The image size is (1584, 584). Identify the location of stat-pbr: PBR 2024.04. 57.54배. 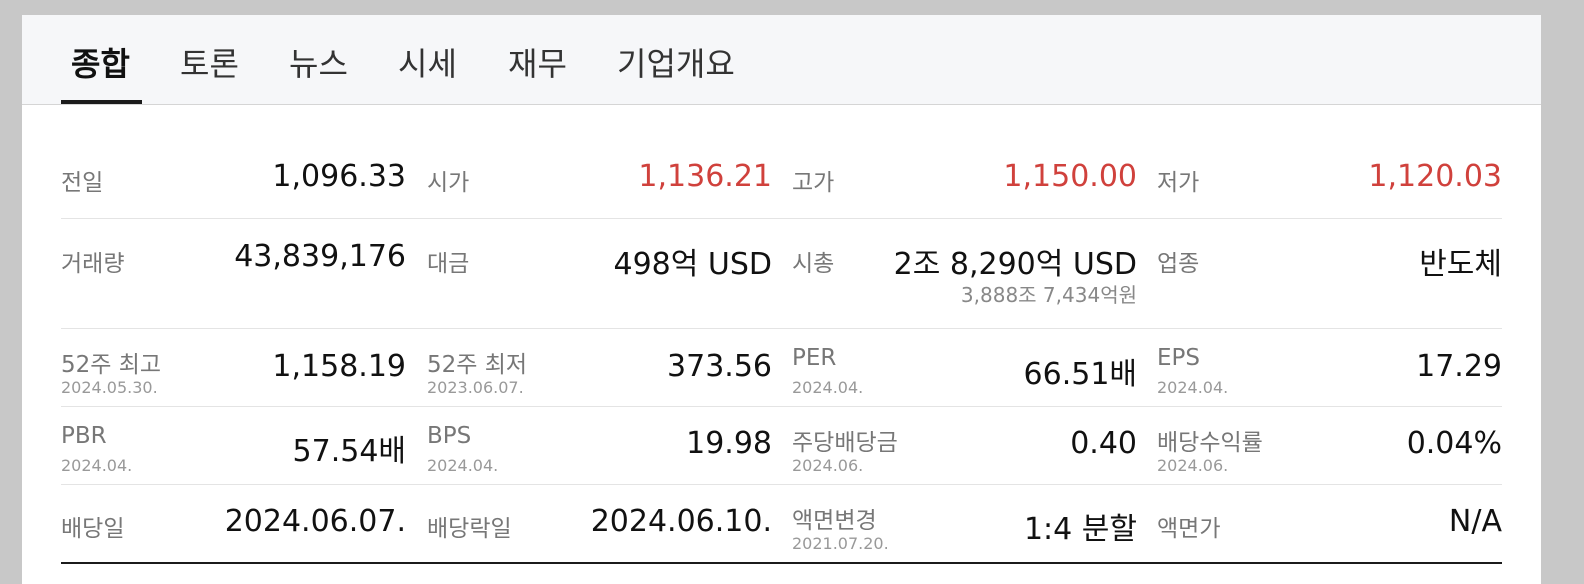
(233, 453).